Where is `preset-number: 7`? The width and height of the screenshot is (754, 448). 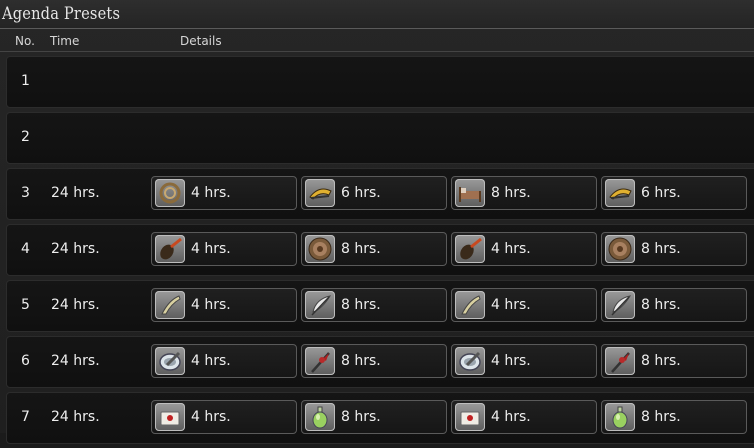 preset-number: 7 is located at coordinates (25, 417).